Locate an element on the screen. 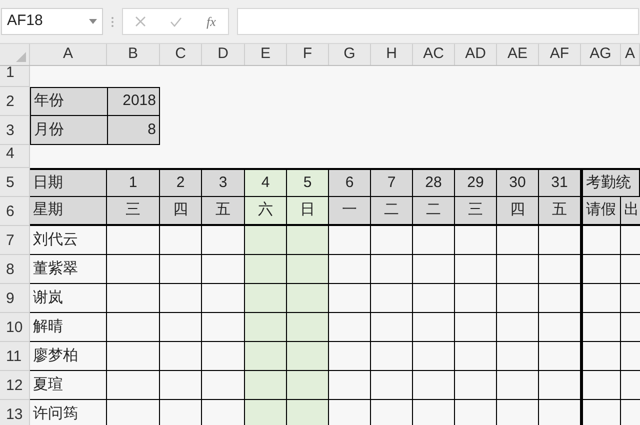 Image resolution: width=640 pixels, height=425 pixels. table-cell: 谢岚 is located at coordinates (68, 298).